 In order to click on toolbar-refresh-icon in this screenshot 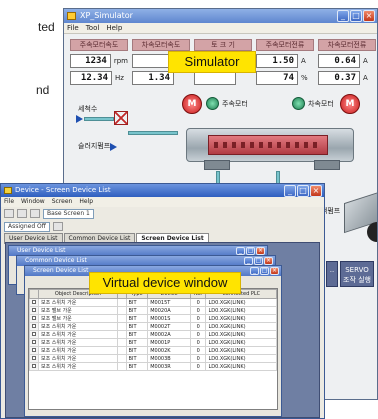, I will do `click(35, 213)`.